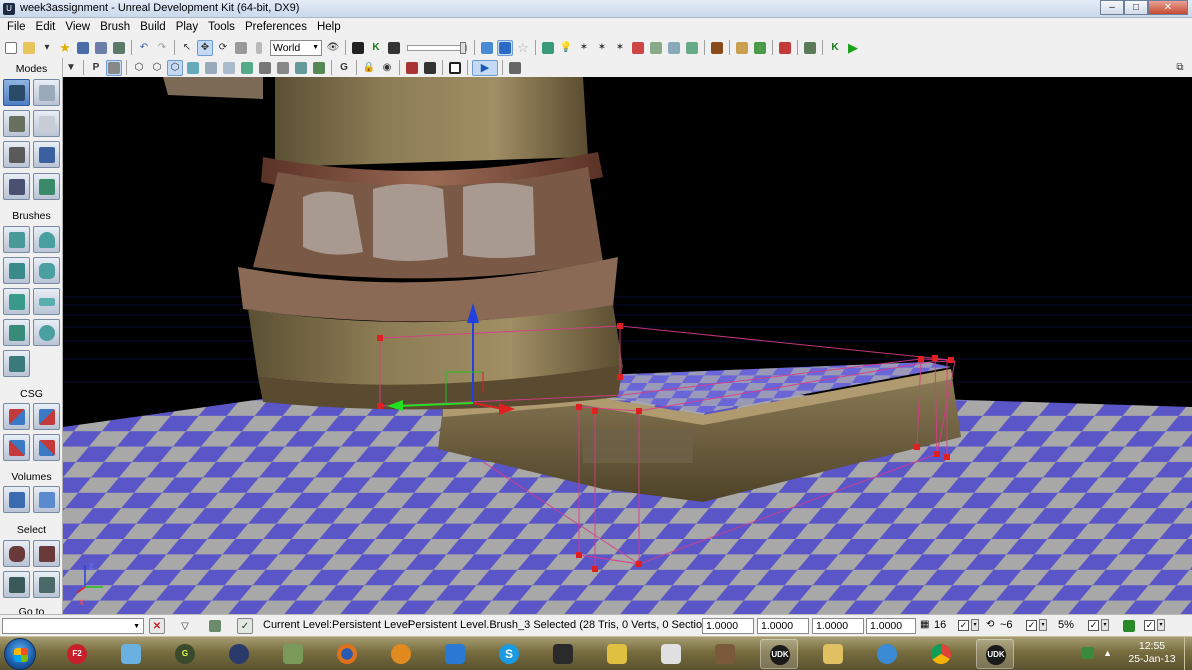 This screenshot has height=670, width=1192. I want to click on viewport-layout-icon, so click(515, 68).